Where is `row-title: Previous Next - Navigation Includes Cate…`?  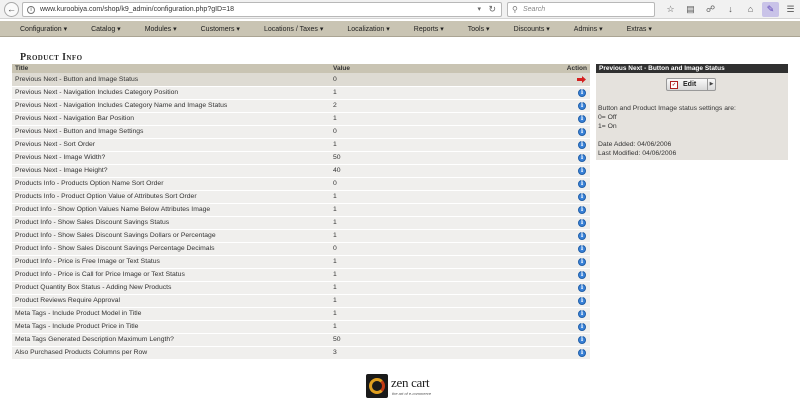
row-title: Previous Next - Navigation Includes Cate… is located at coordinates (171, 93).